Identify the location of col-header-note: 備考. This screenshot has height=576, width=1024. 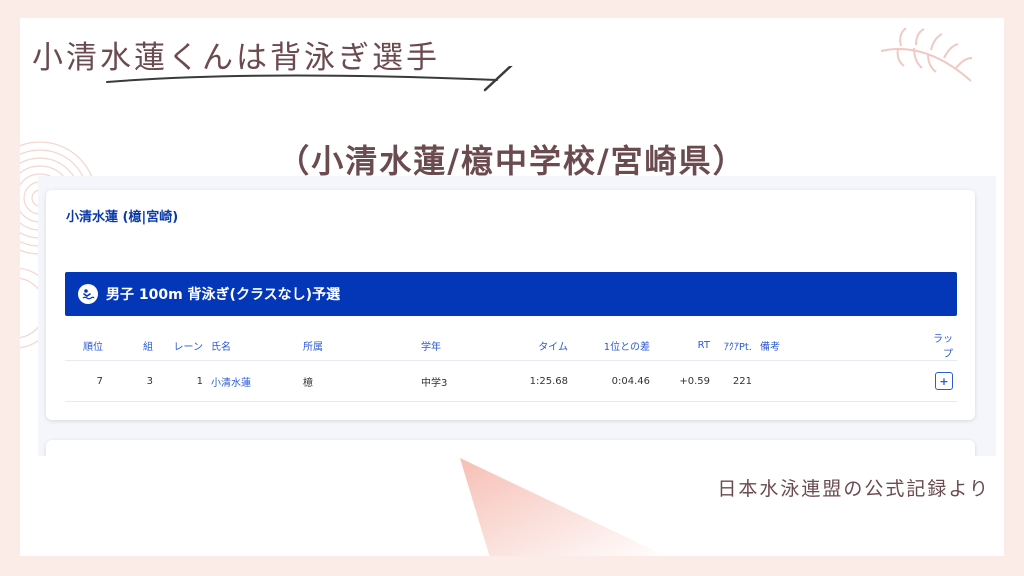
(839, 345).